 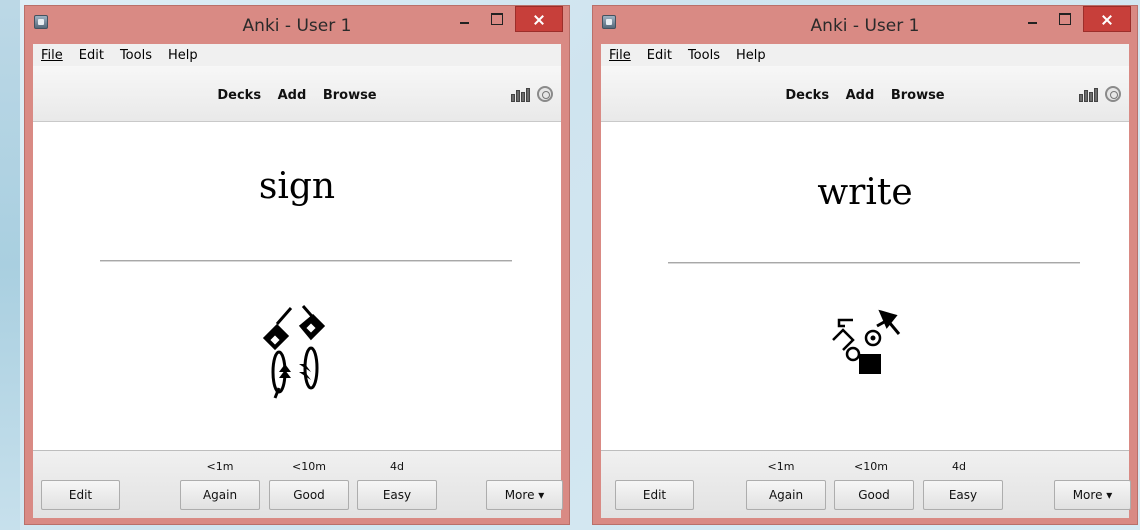 I want to click on signwriting-write-glyph, so click(x=866, y=341).